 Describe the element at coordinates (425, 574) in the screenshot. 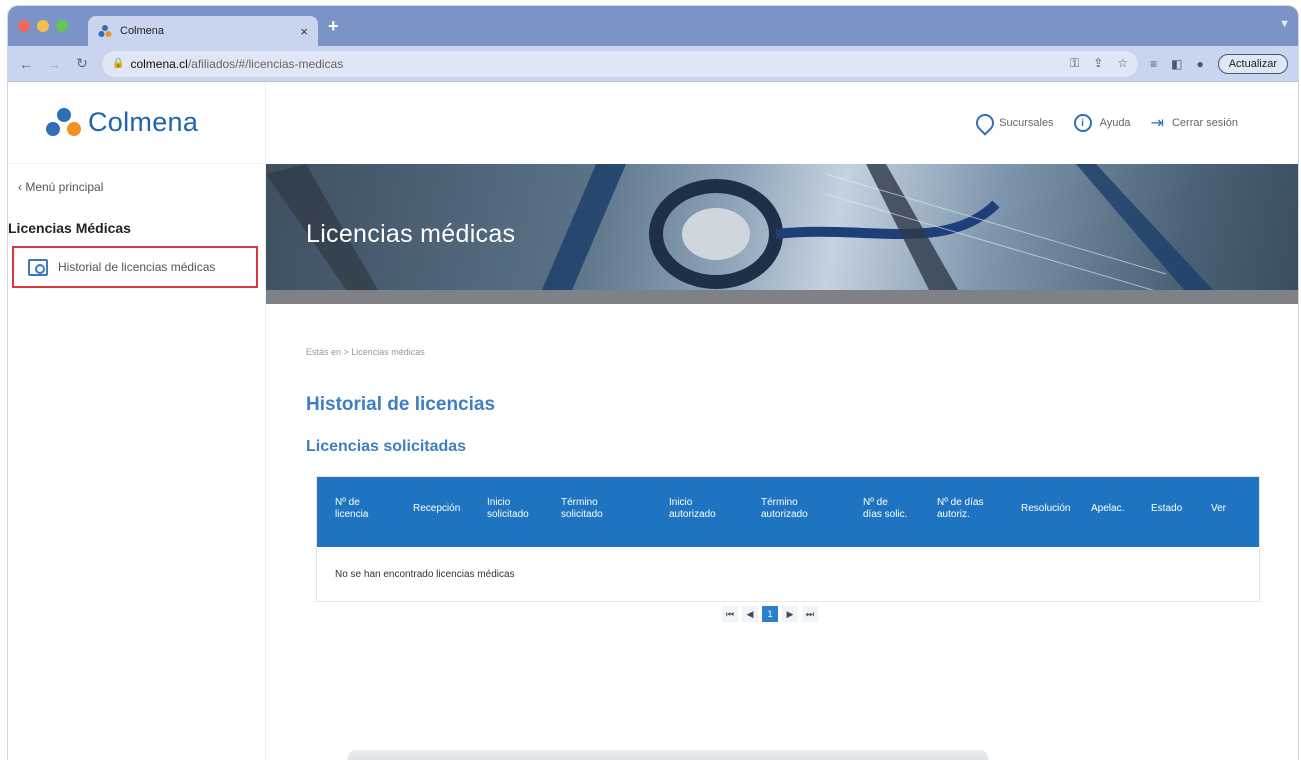

I see `empty-message: No se han encontrado licencias médicas` at that location.